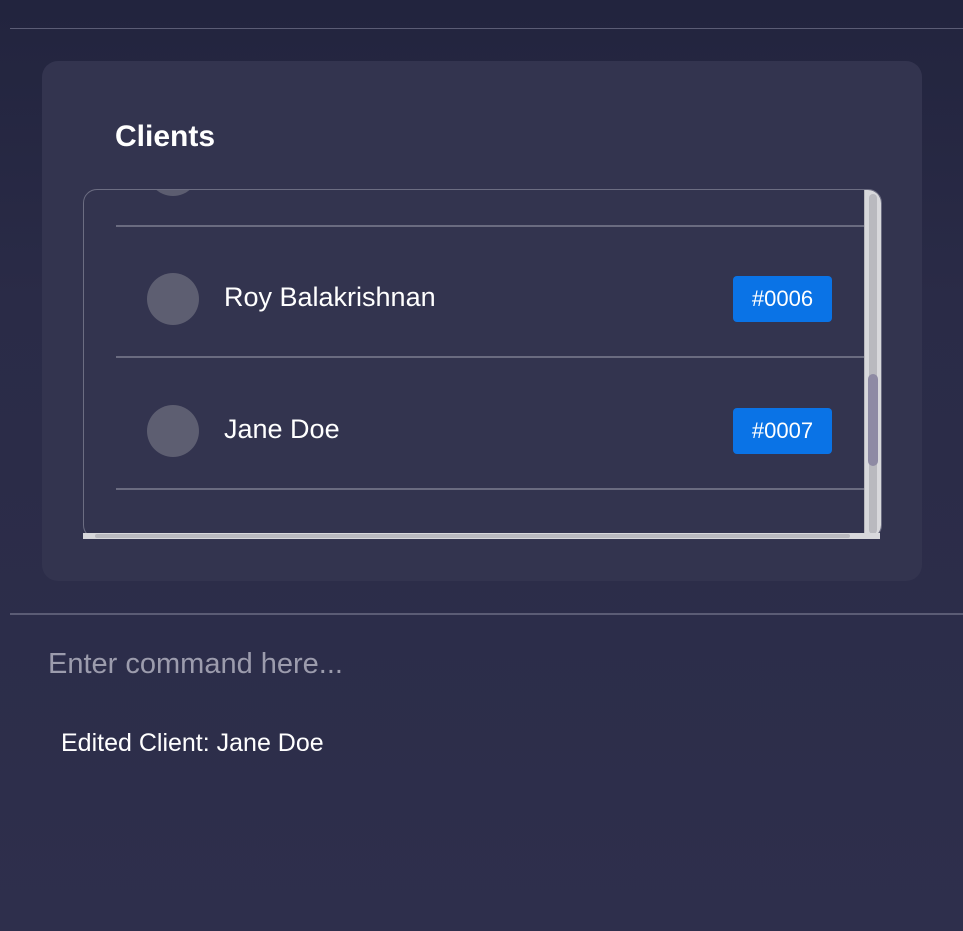 This screenshot has width=963, height=931. Describe the element at coordinates (873, 420) in the screenshot. I see `scrollbar-thumb` at that location.